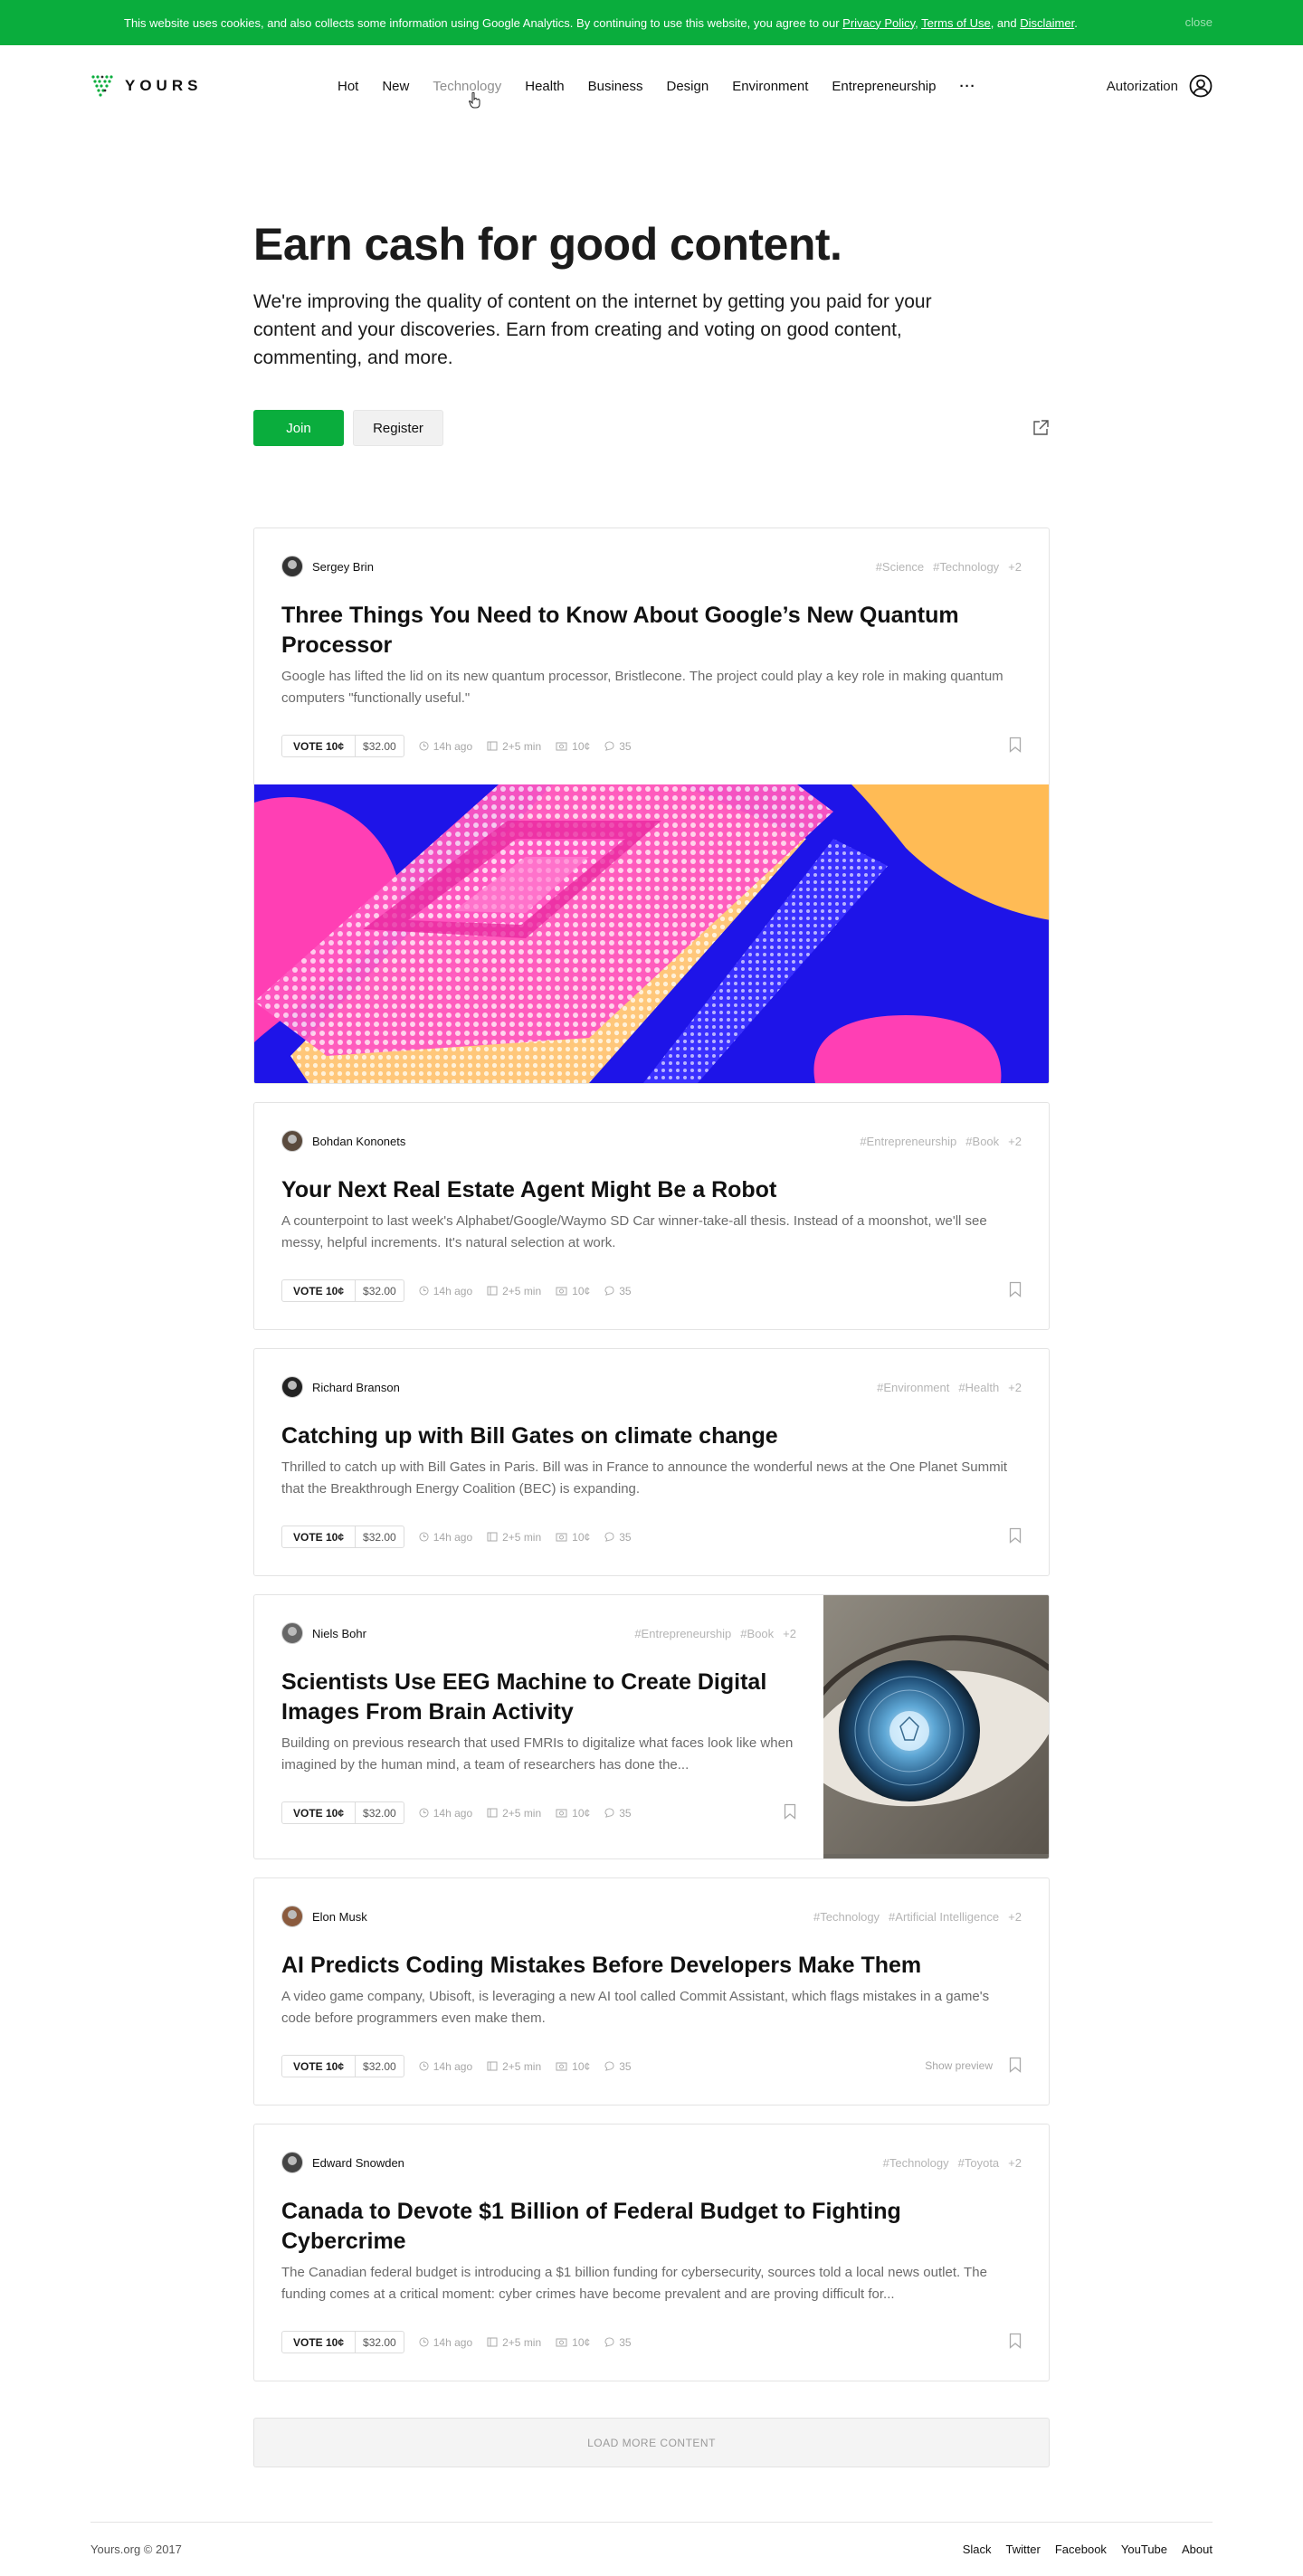 This screenshot has width=1303, height=2576. Describe the element at coordinates (146, 86) in the screenshot. I see `logo: YOURS` at that location.